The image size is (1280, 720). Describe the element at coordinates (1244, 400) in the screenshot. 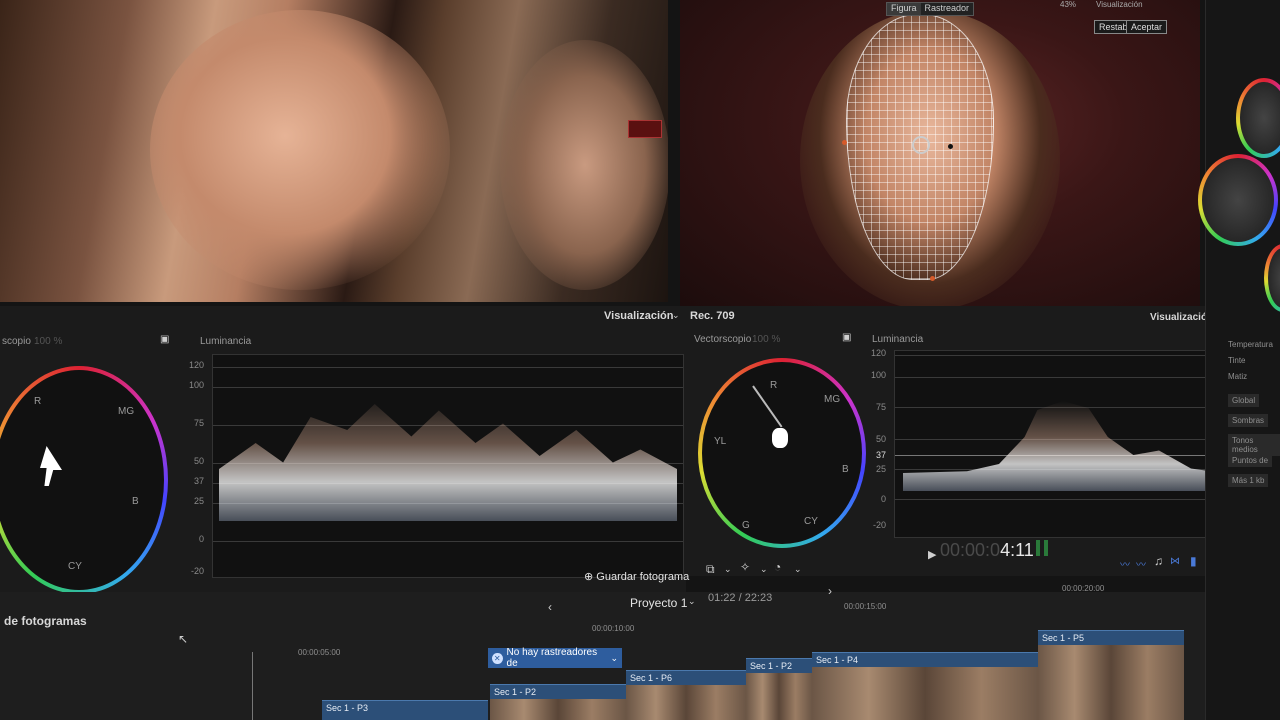

I see `inspector-item: Global` at that location.